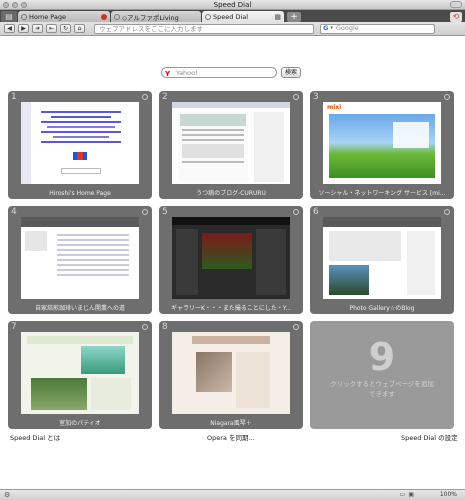  What do you see at coordinates (456, 4) in the screenshot?
I see `toolbar-toggle-button` at bounding box center [456, 4].